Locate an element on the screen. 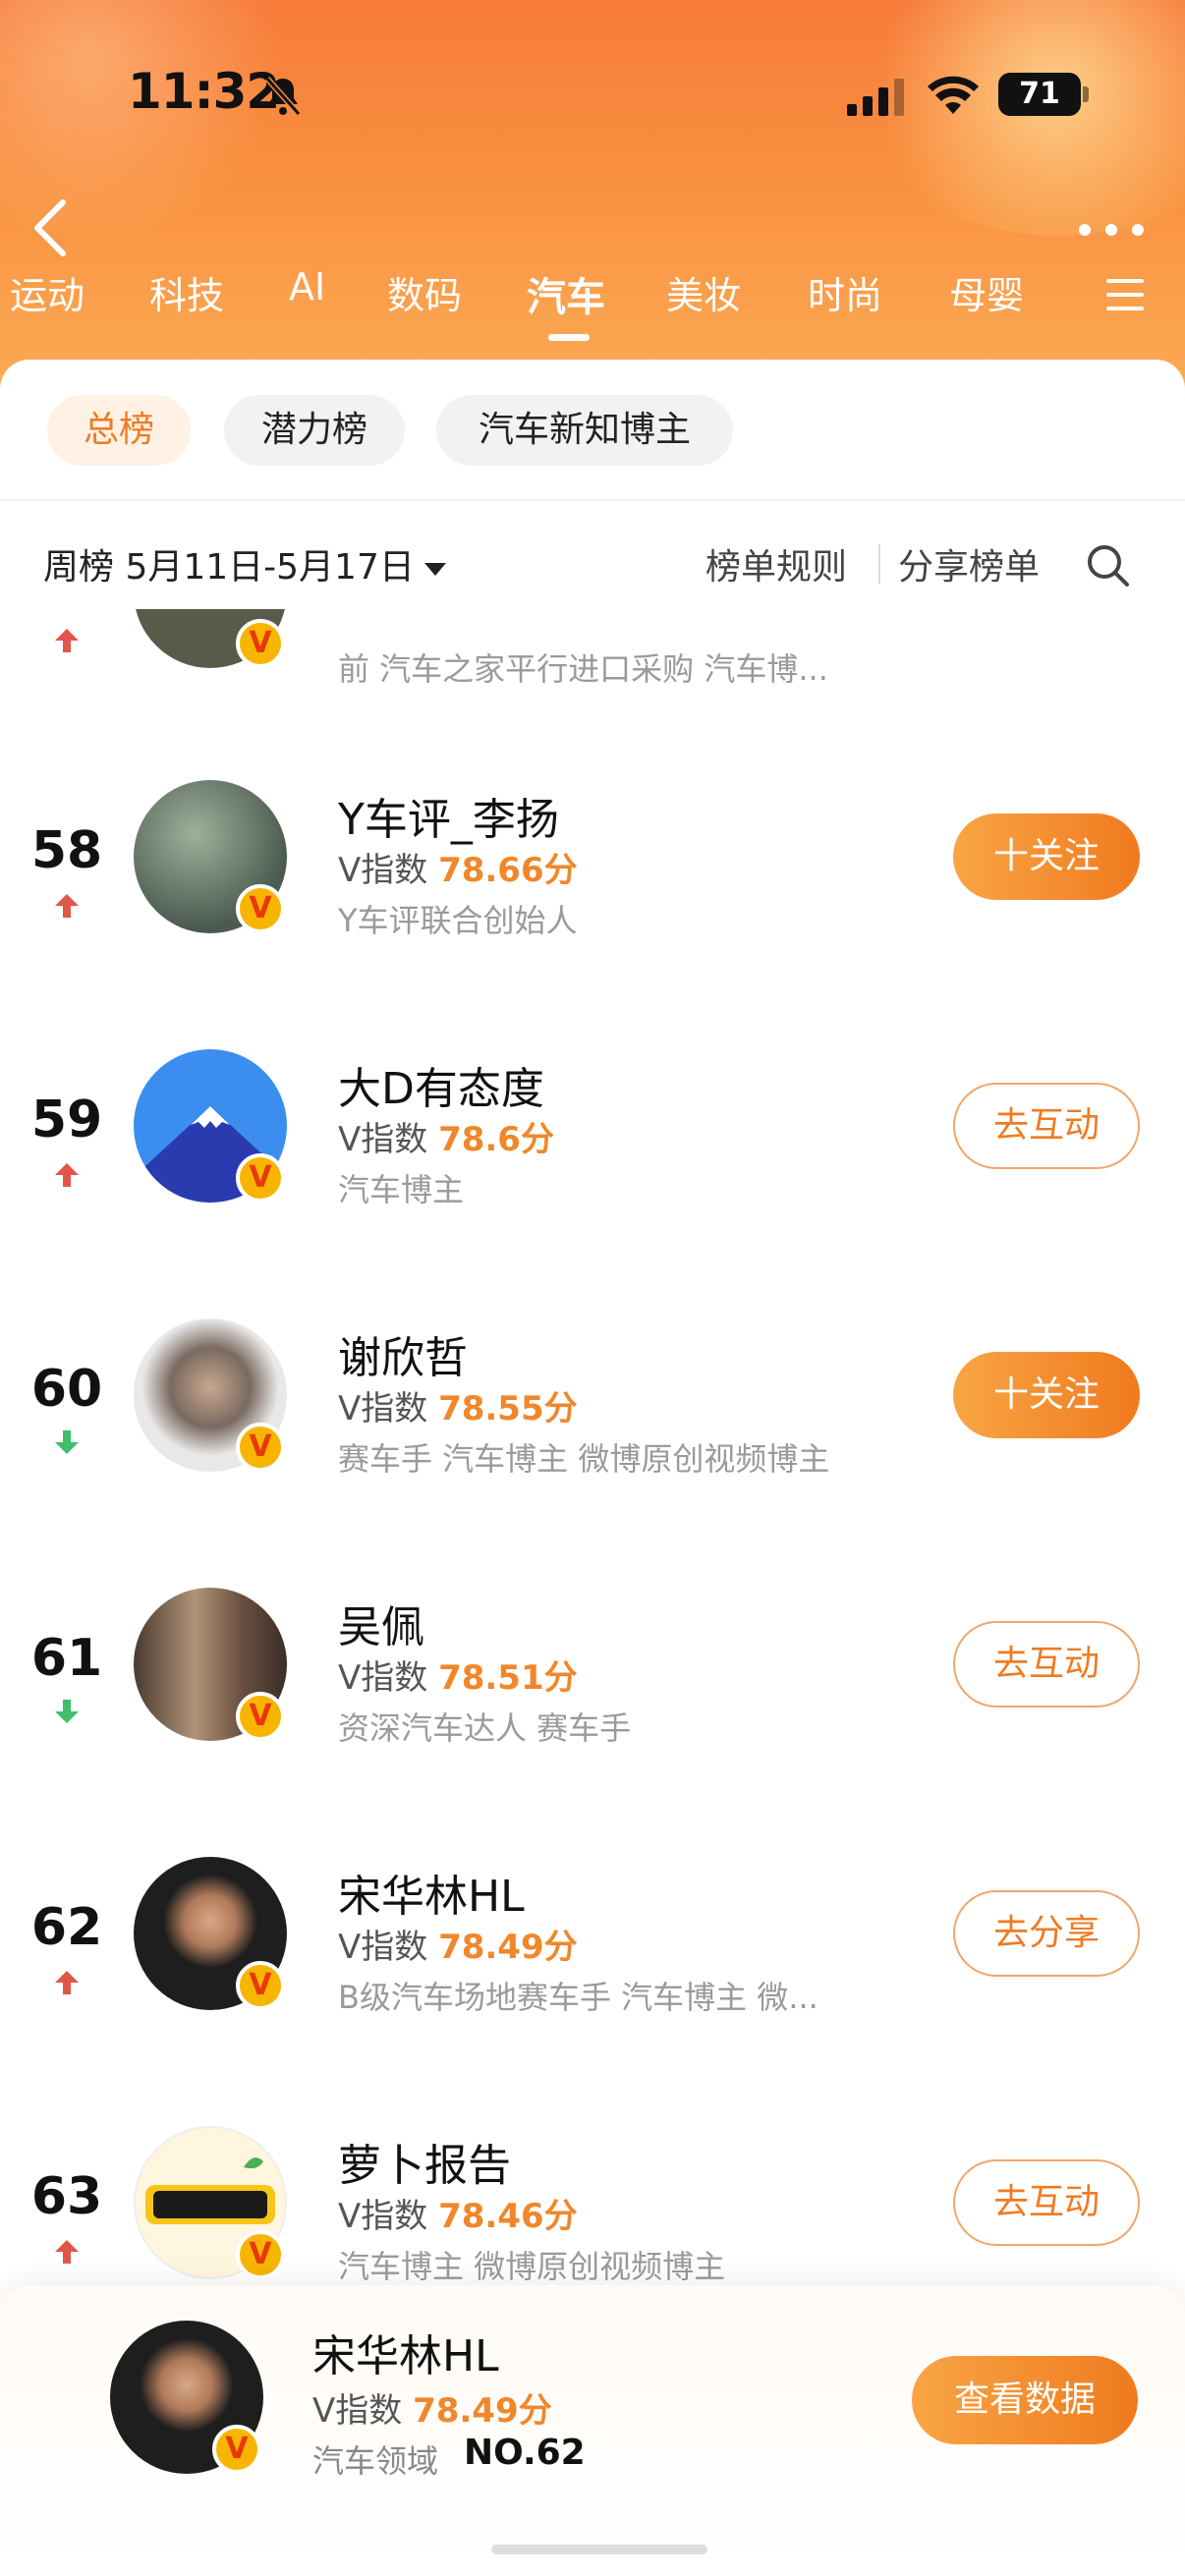  tab-sports: 运动 is located at coordinates (48, 292).